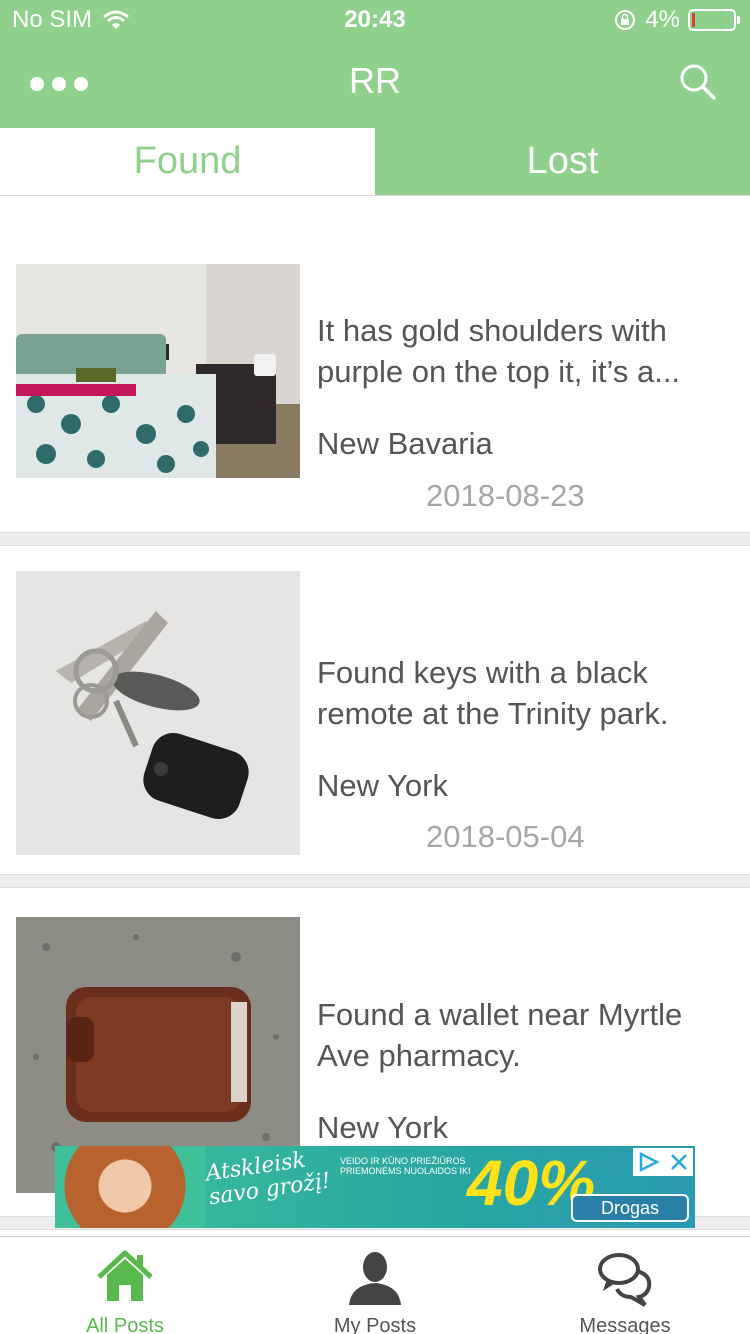  Describe the element at coordinates (630, 1208) in the screenshot. I see `ad-brand-logo: Drogas` at that location.